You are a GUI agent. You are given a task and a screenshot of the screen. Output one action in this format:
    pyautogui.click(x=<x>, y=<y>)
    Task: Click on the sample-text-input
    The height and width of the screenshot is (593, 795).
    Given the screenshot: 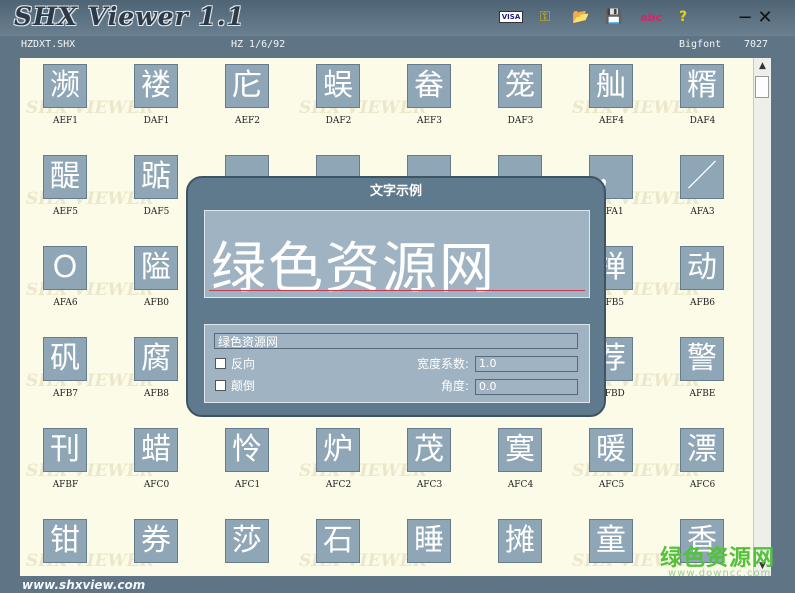 What is the action you would take?
    pyautogui.click(x=396, y=341)
    